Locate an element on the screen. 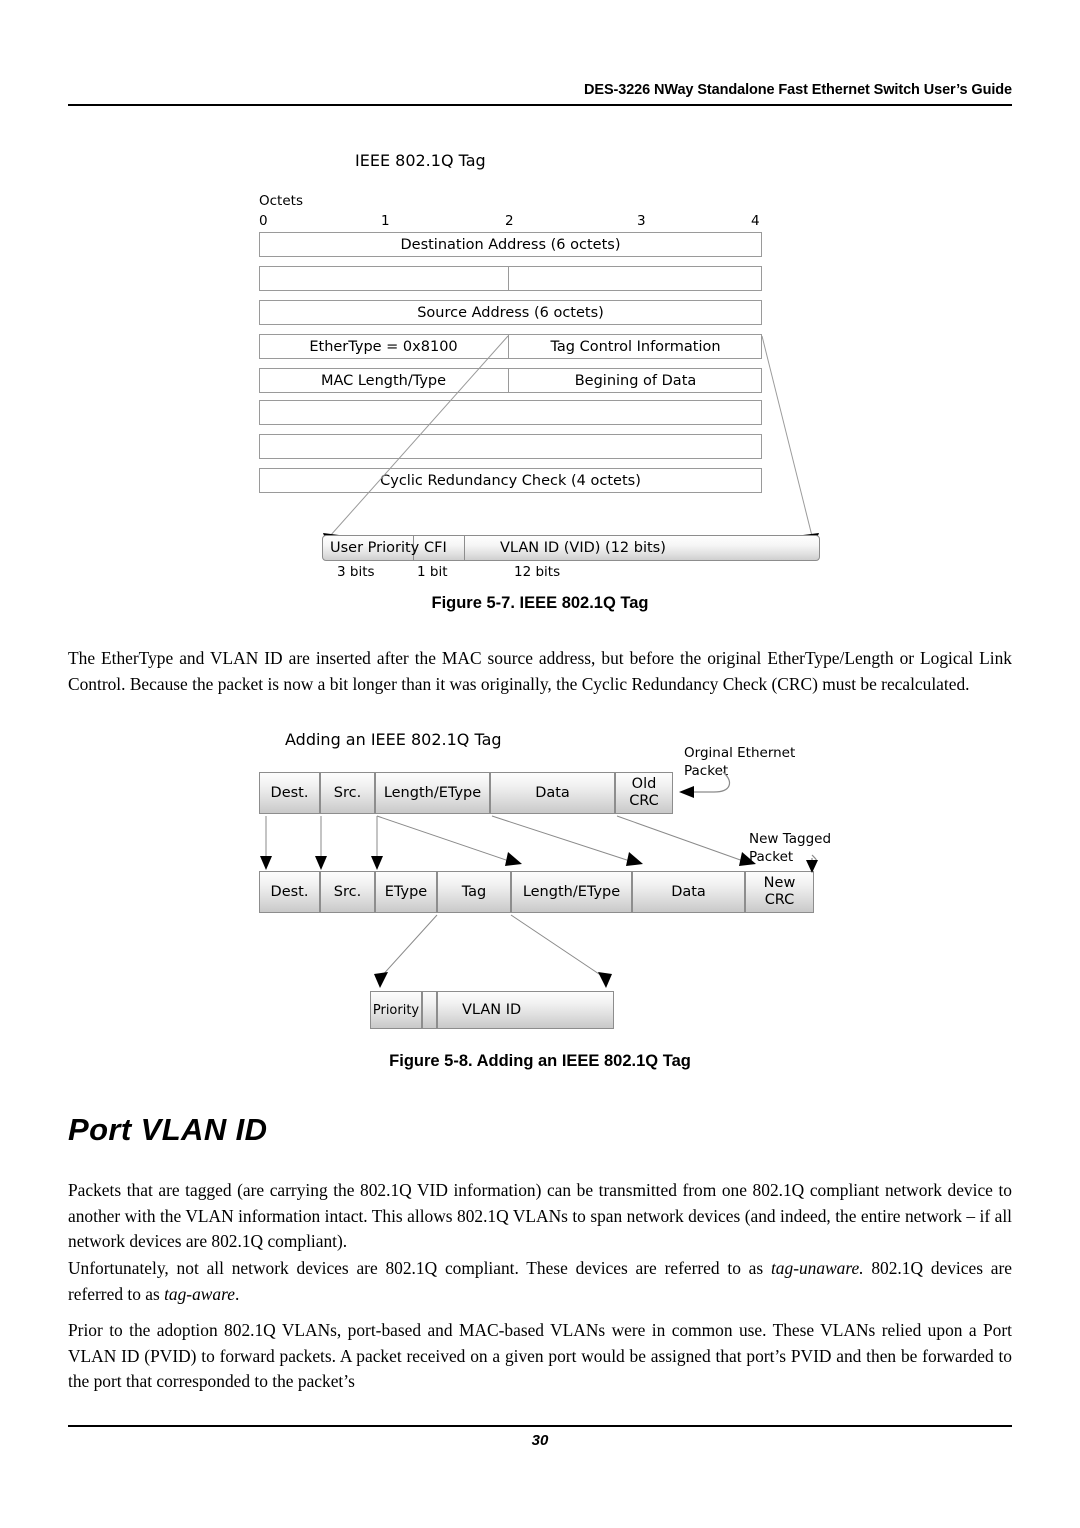 This screenshot has width=1080, height=1528. footer-rule is located at coordinates (540, 1426).